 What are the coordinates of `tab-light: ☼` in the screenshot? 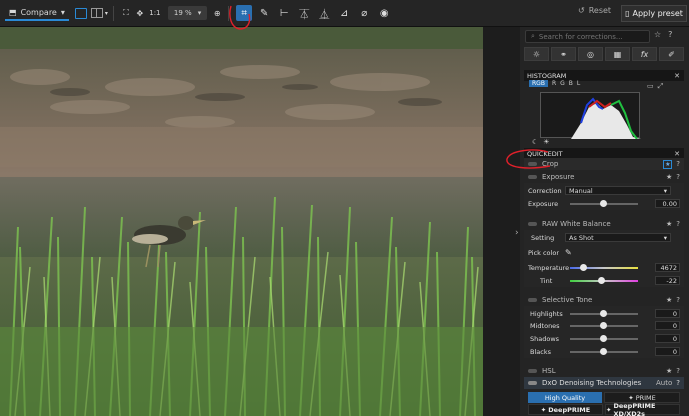 It's located at (536, 54).